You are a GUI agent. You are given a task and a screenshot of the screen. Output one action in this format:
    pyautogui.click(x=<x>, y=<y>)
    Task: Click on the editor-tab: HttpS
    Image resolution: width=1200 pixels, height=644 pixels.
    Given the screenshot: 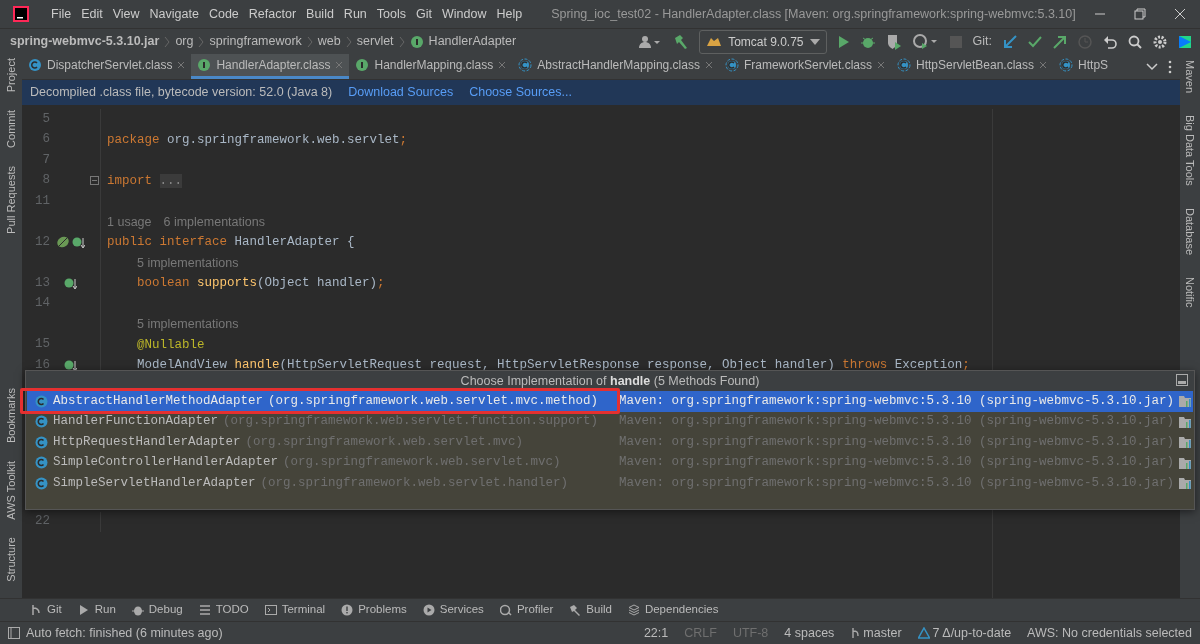 What is the action you would take?
    pyautogui.click(x=1084, y=66)
    